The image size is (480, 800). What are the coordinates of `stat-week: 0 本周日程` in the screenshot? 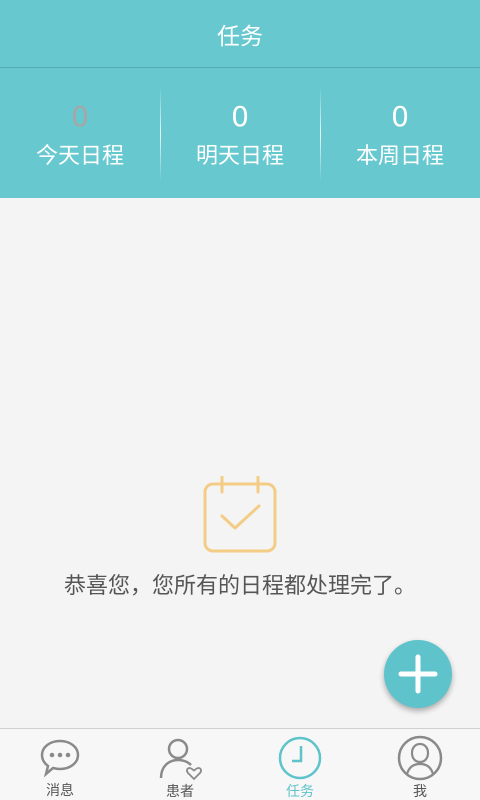 It's located at (400, 133).